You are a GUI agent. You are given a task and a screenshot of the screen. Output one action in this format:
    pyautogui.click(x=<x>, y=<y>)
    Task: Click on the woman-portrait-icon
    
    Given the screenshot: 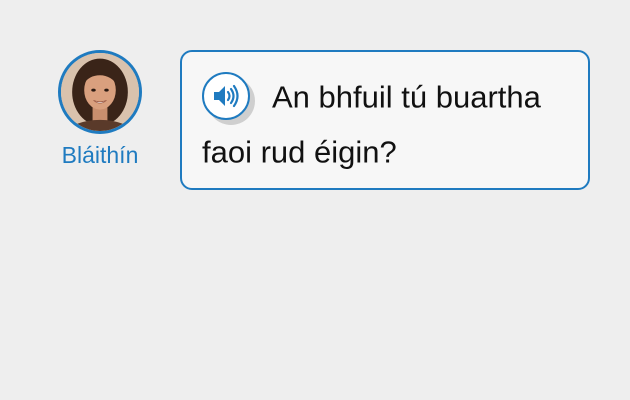 What is the action you would take?
    pyautogui.click(x=100, y=92)
    